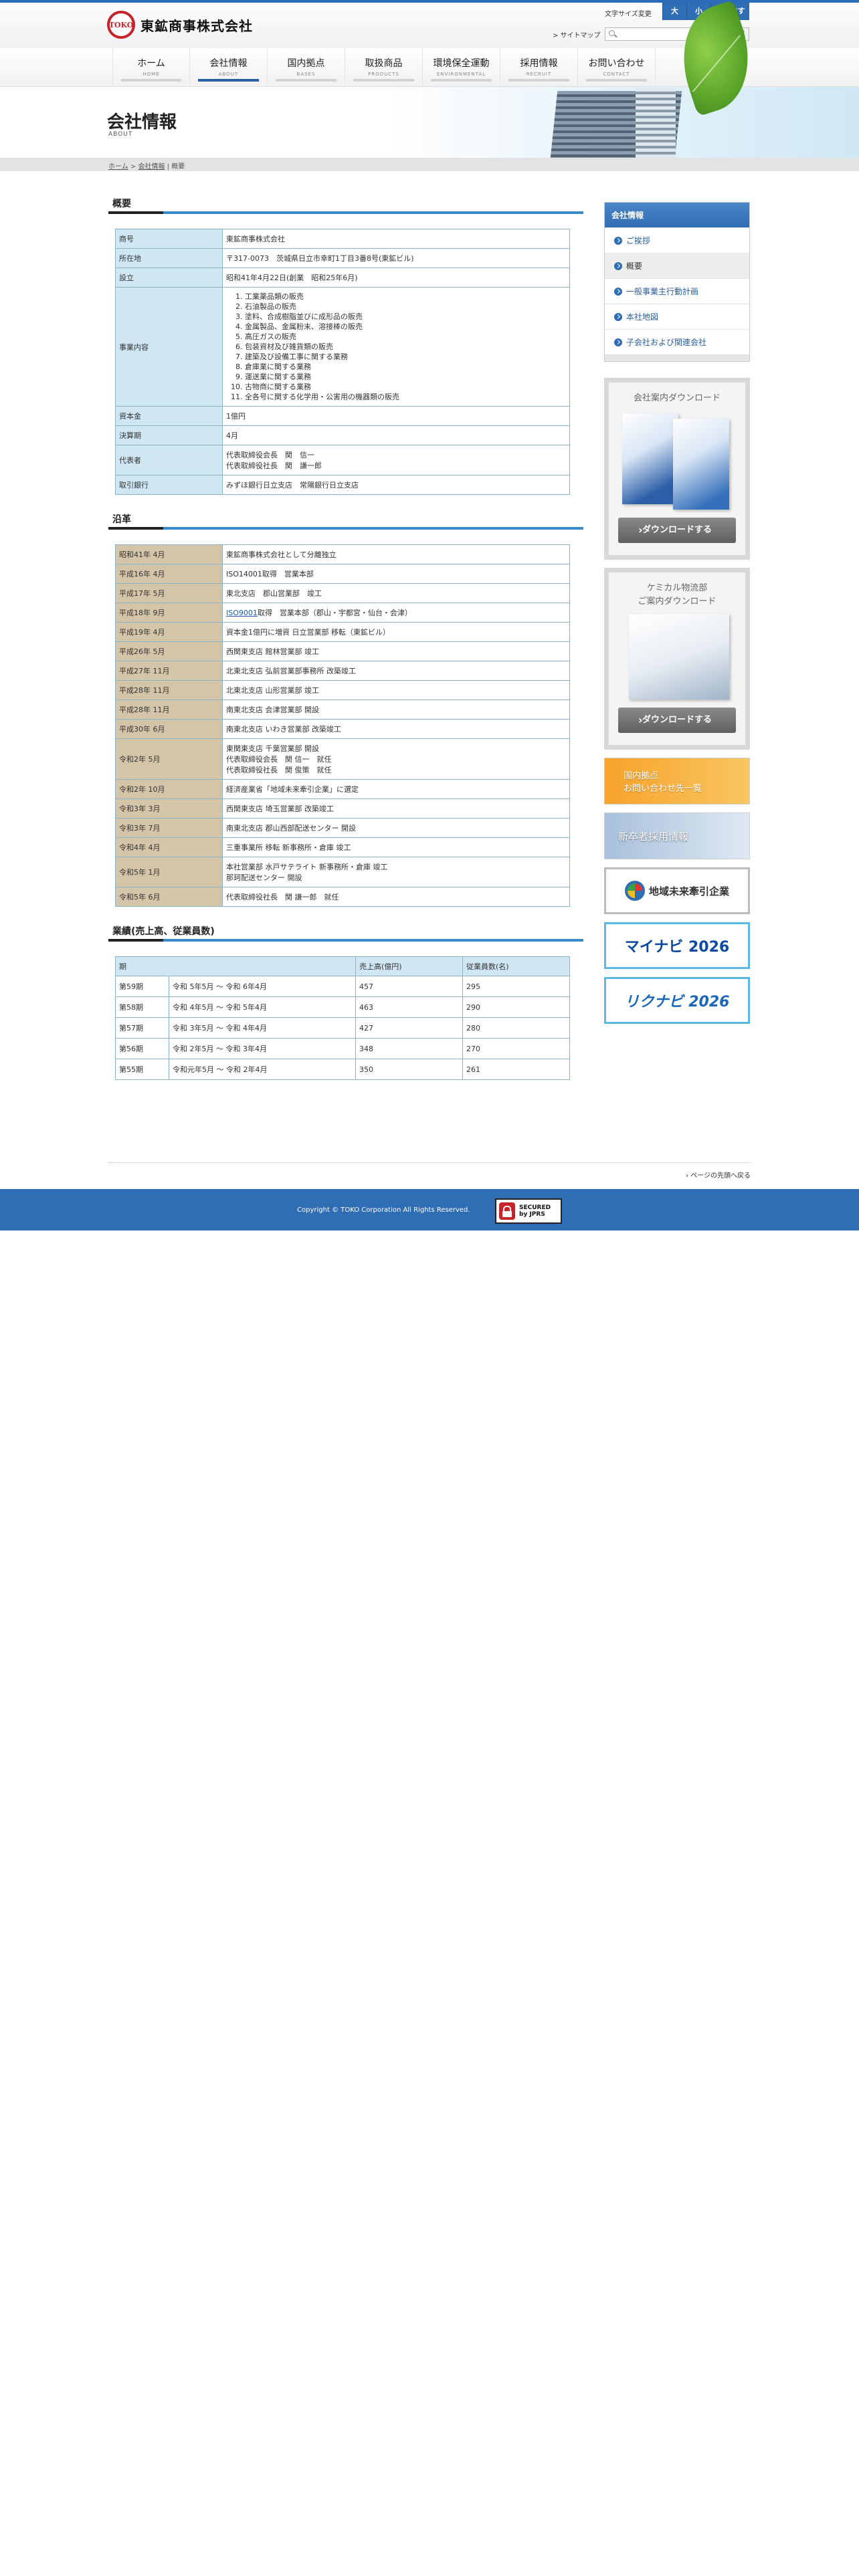 The width and height of the screenshot is (859, 2576). Describe the element at coordinates (169, 897) in the screenshot. I see `history-date: 令和5年 6月` at that location.